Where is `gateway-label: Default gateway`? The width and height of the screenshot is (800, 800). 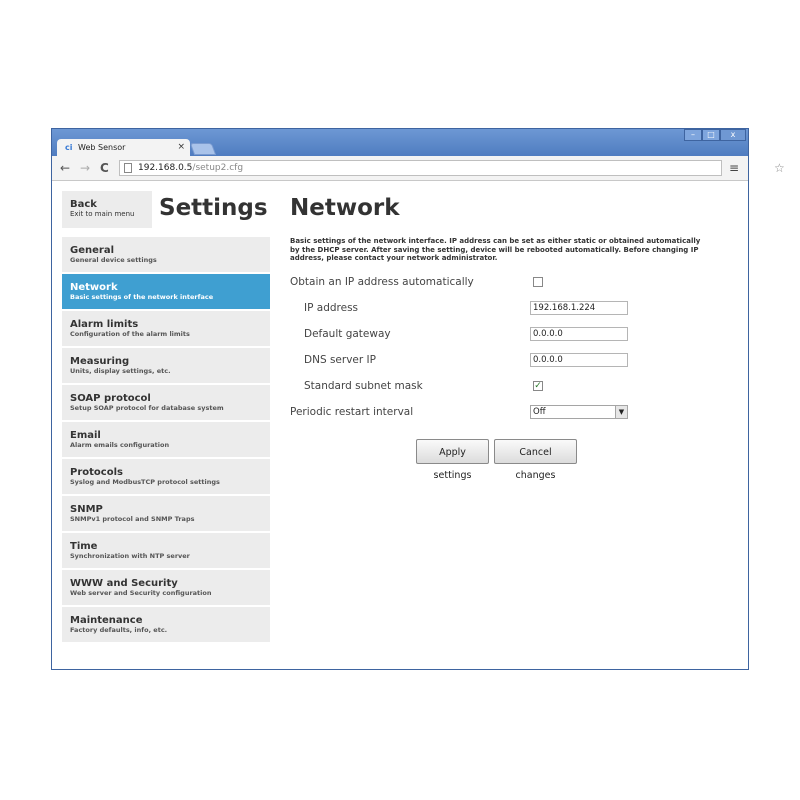
gateway-label: Default gateway is located at coordinates (347, 334).